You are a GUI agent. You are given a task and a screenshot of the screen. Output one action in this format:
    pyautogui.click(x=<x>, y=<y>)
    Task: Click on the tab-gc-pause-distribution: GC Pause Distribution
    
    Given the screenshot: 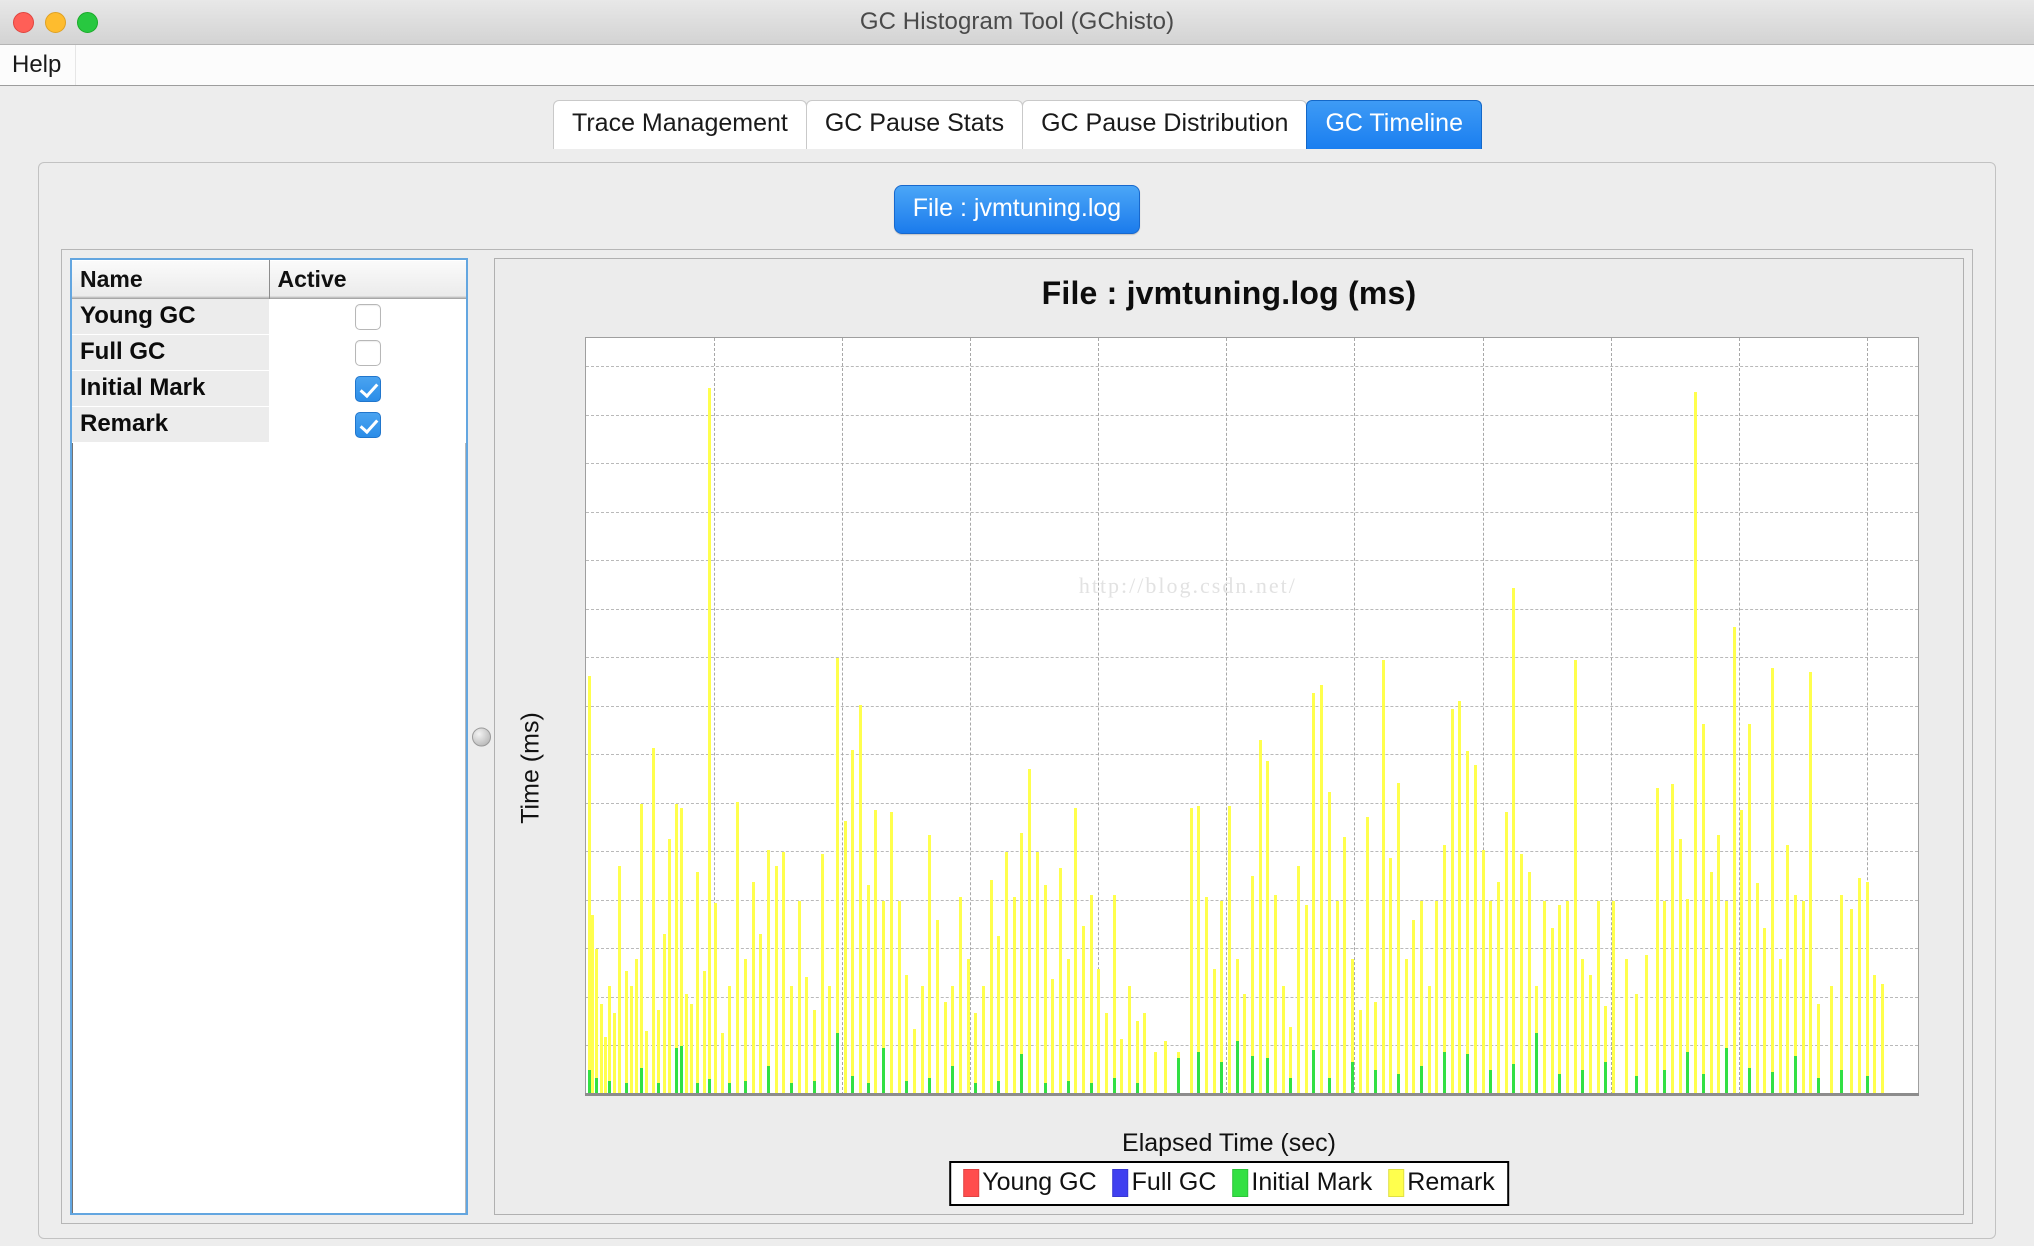 What is the action you would take?
    pyautogui.click(x=1165, y=124)
    